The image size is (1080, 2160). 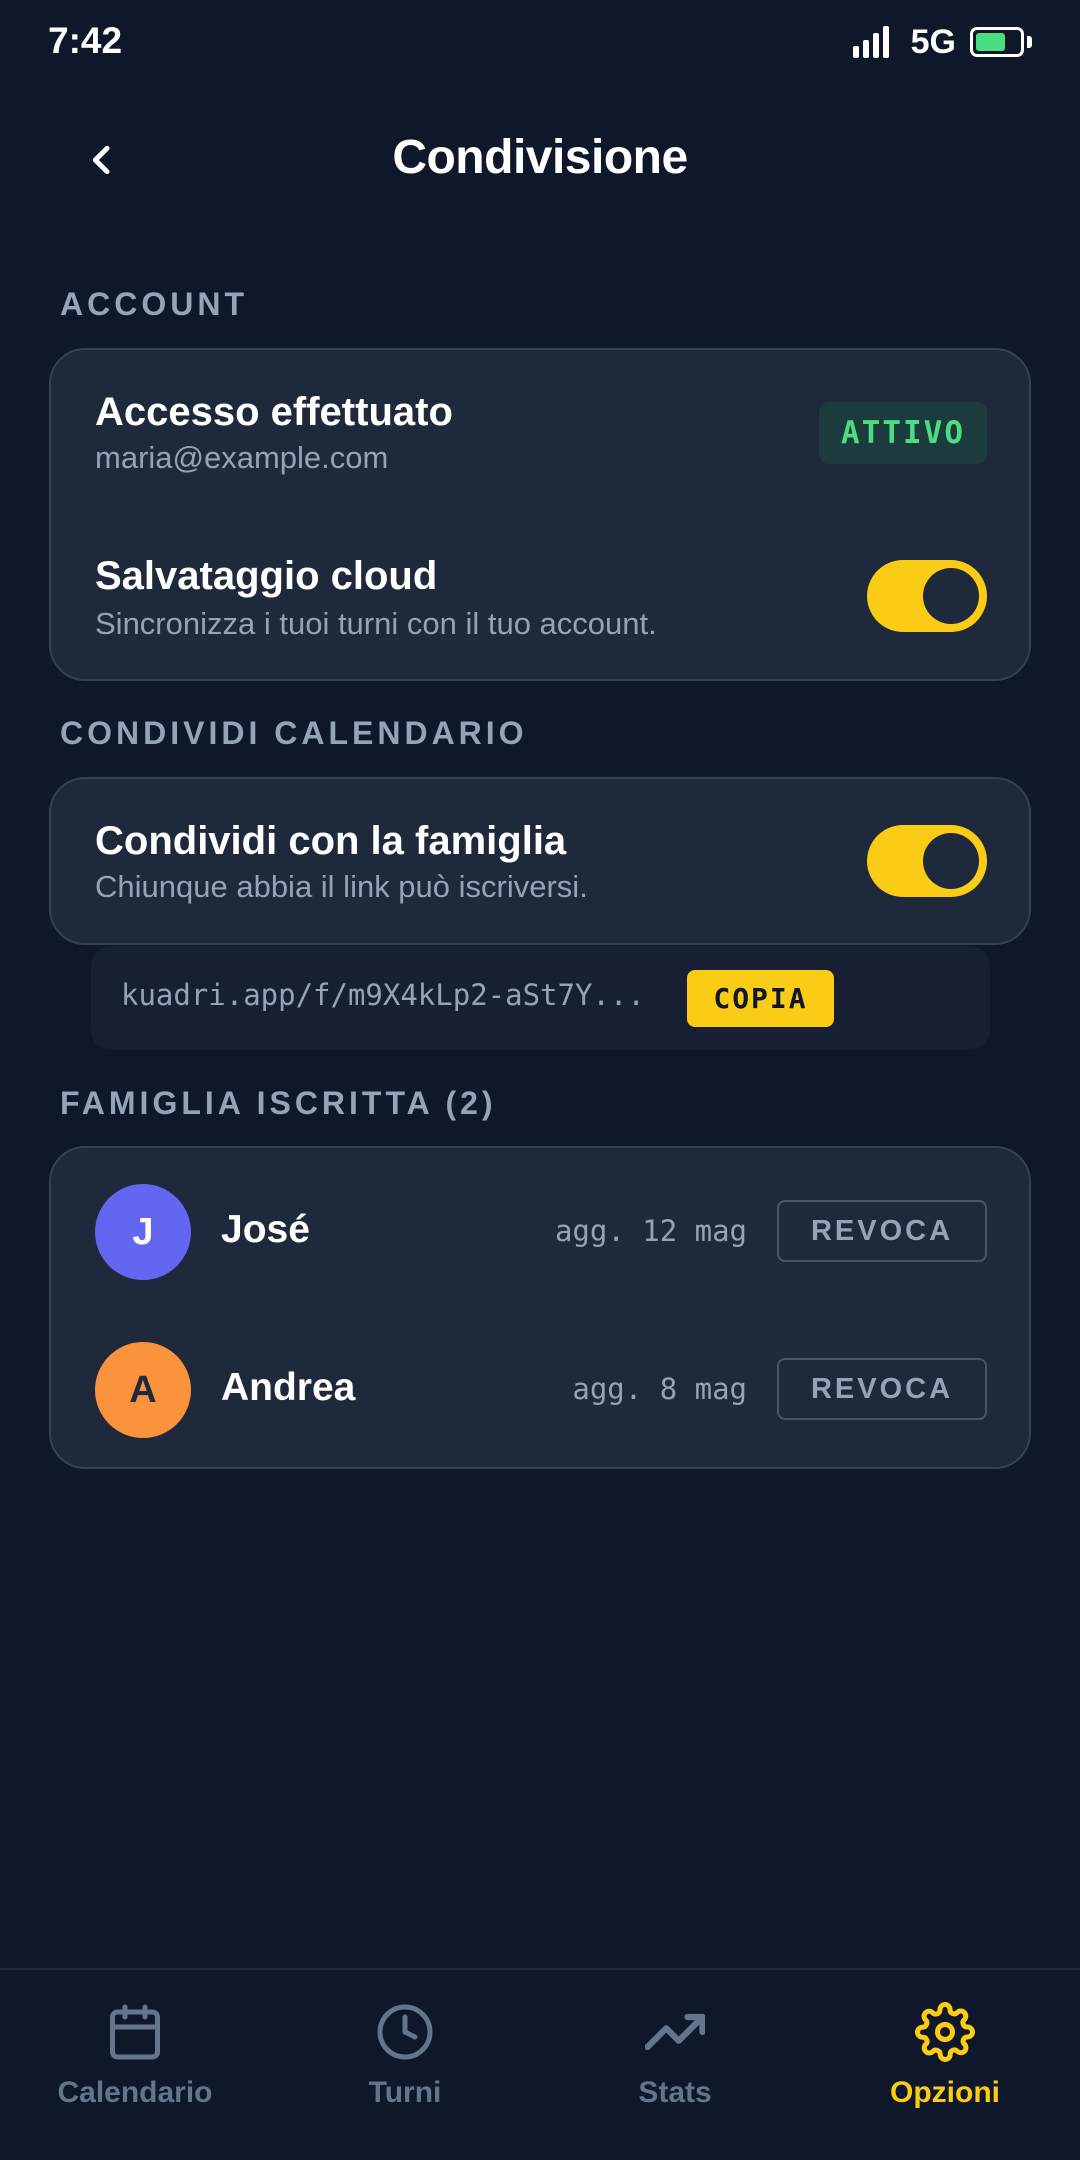 I want to click on battery-nub, so click(x=1029, y=42).